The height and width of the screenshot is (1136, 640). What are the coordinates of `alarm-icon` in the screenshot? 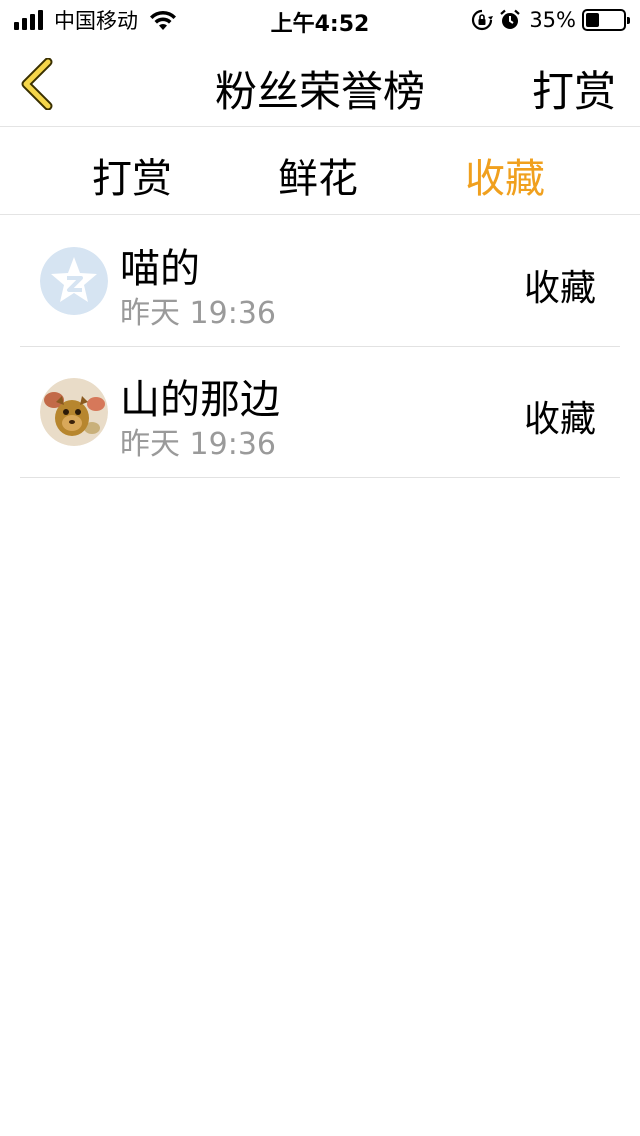 It's located at (510, 19).